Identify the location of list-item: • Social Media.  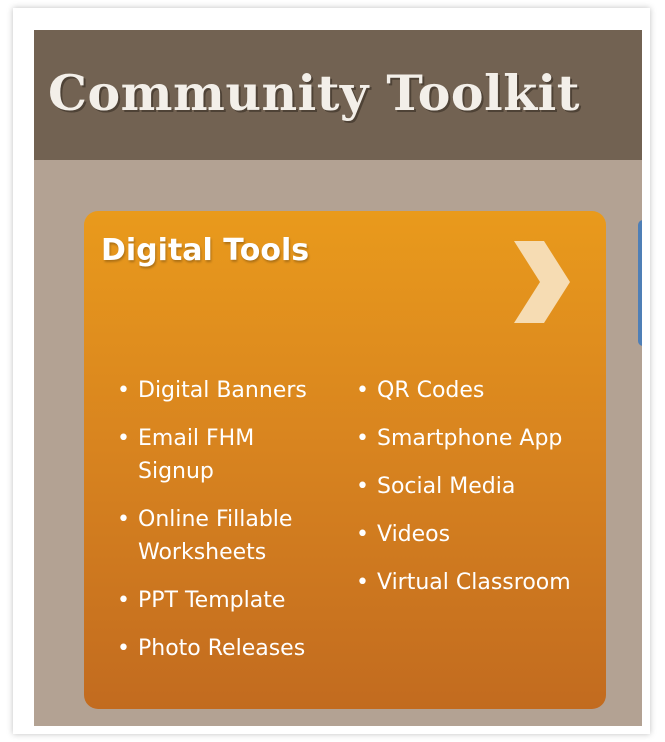
(468, 486).